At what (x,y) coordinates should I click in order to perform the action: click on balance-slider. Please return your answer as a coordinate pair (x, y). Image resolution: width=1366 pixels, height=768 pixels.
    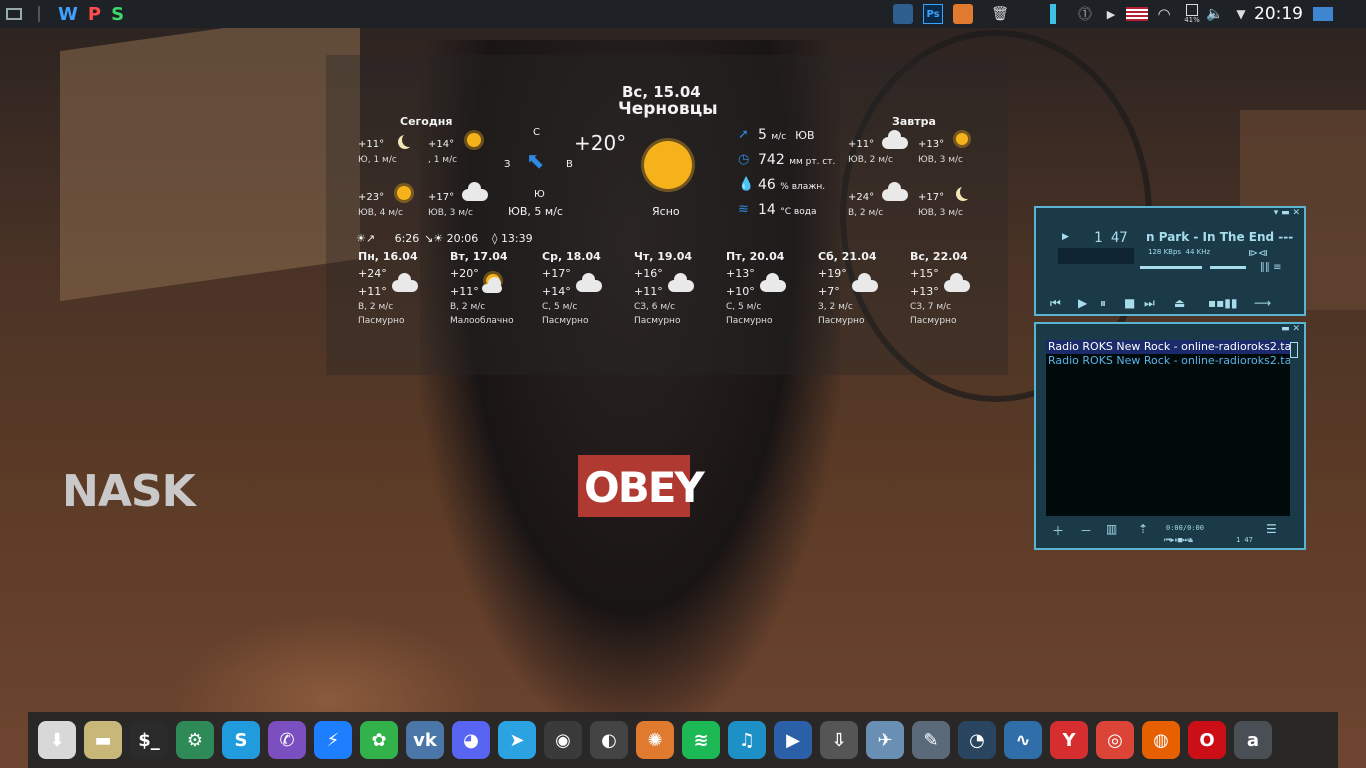
    Looking at the image, I should click on (1228, 267).